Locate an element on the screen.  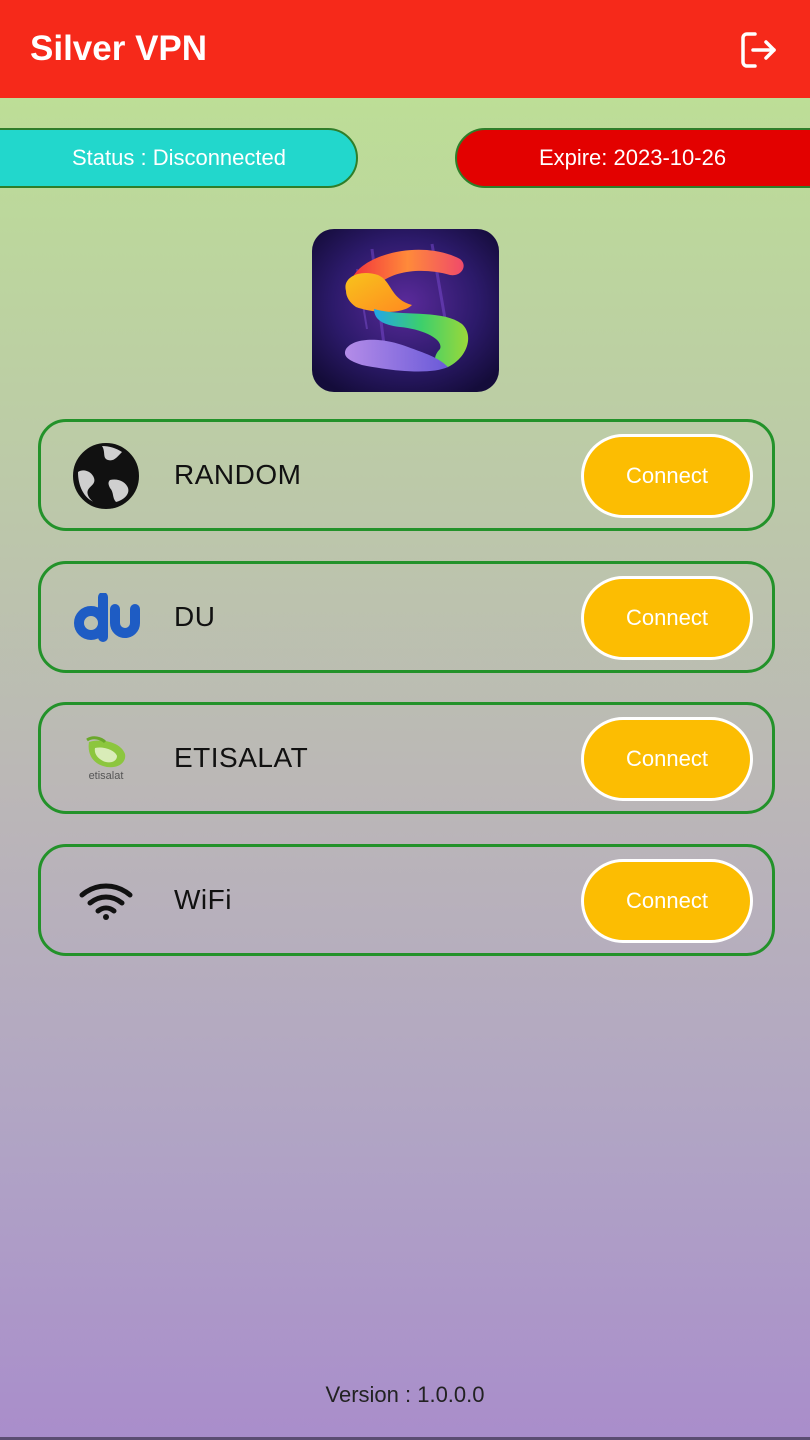
status-text: Status : Disconnected is located at coordinates (178, 157).